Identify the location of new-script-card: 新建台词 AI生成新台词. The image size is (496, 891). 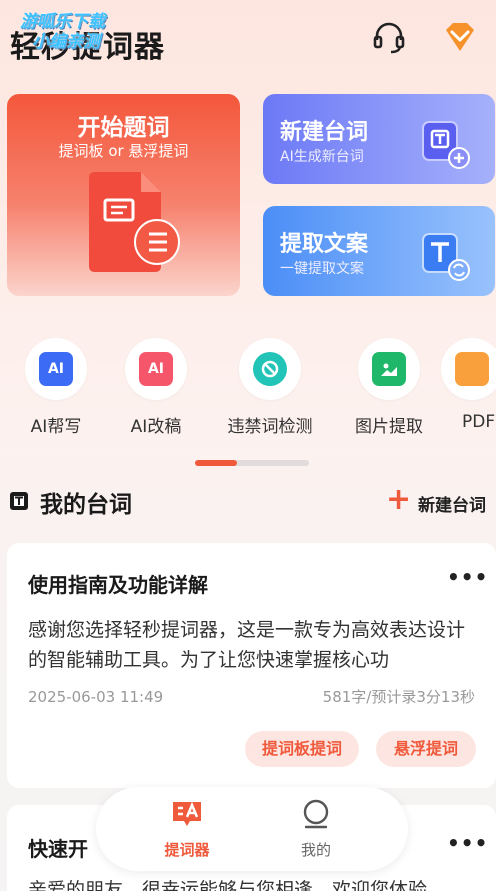
(379, 139).